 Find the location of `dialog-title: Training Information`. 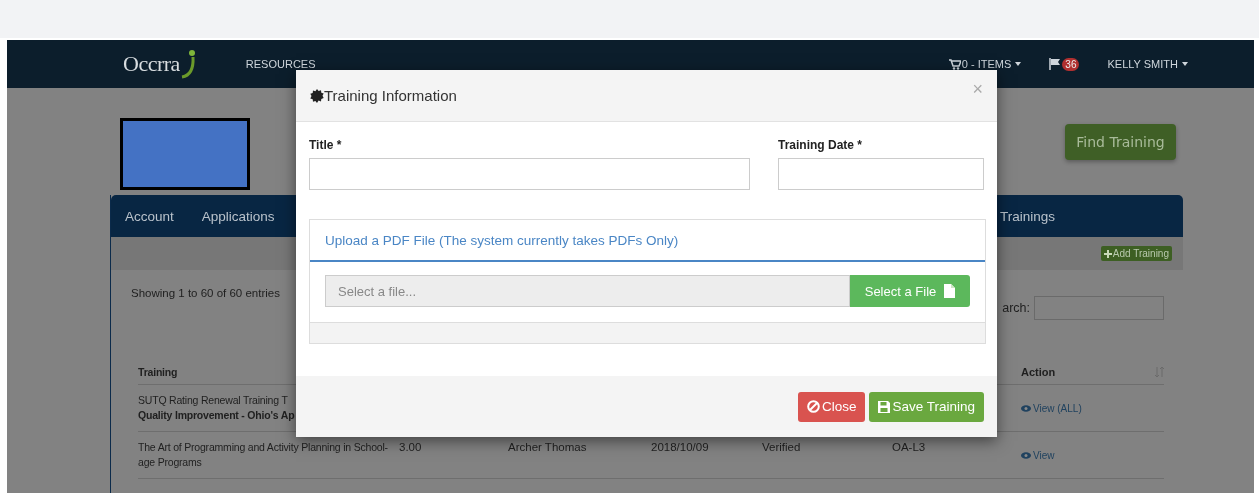

dialog-title: Training Information is located at coordinates (390, 95).